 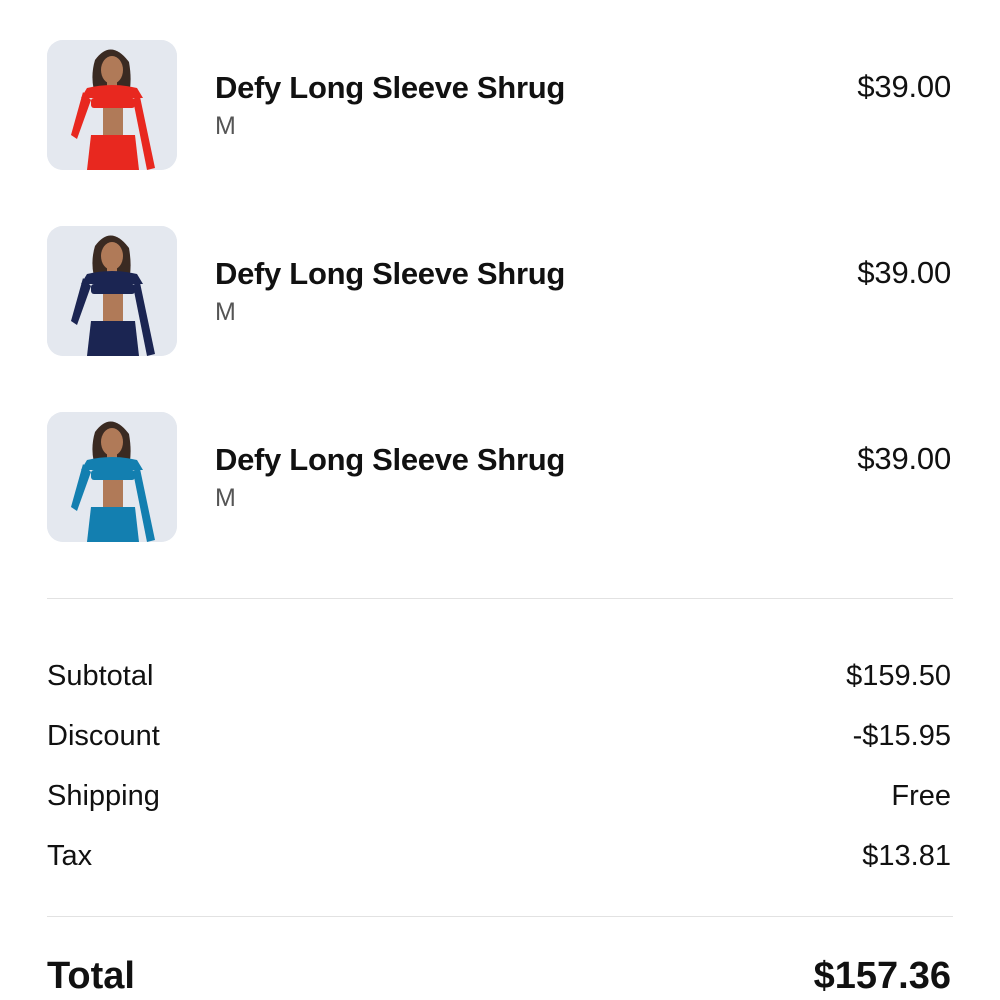 What do you see at coordinates (500, 598) in the screenshot?
I see `items-divider` at bounding box center [500, 598].